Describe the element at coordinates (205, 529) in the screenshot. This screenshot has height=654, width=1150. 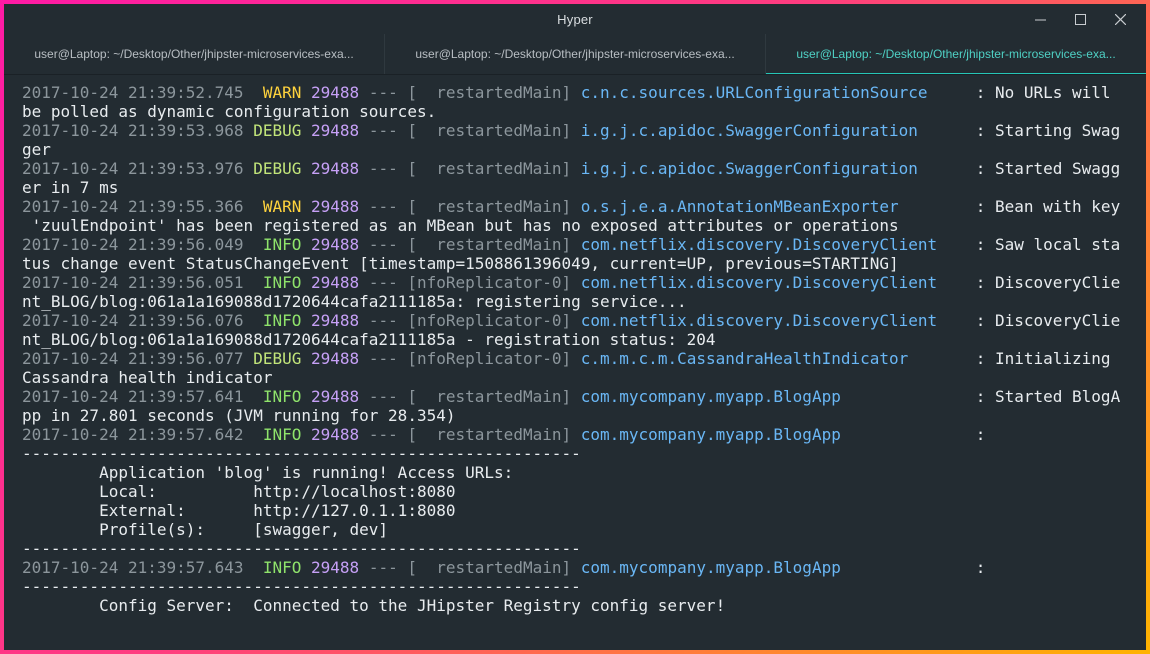
I see `log-text: Profile(s): [swagger, dev]` at that location.